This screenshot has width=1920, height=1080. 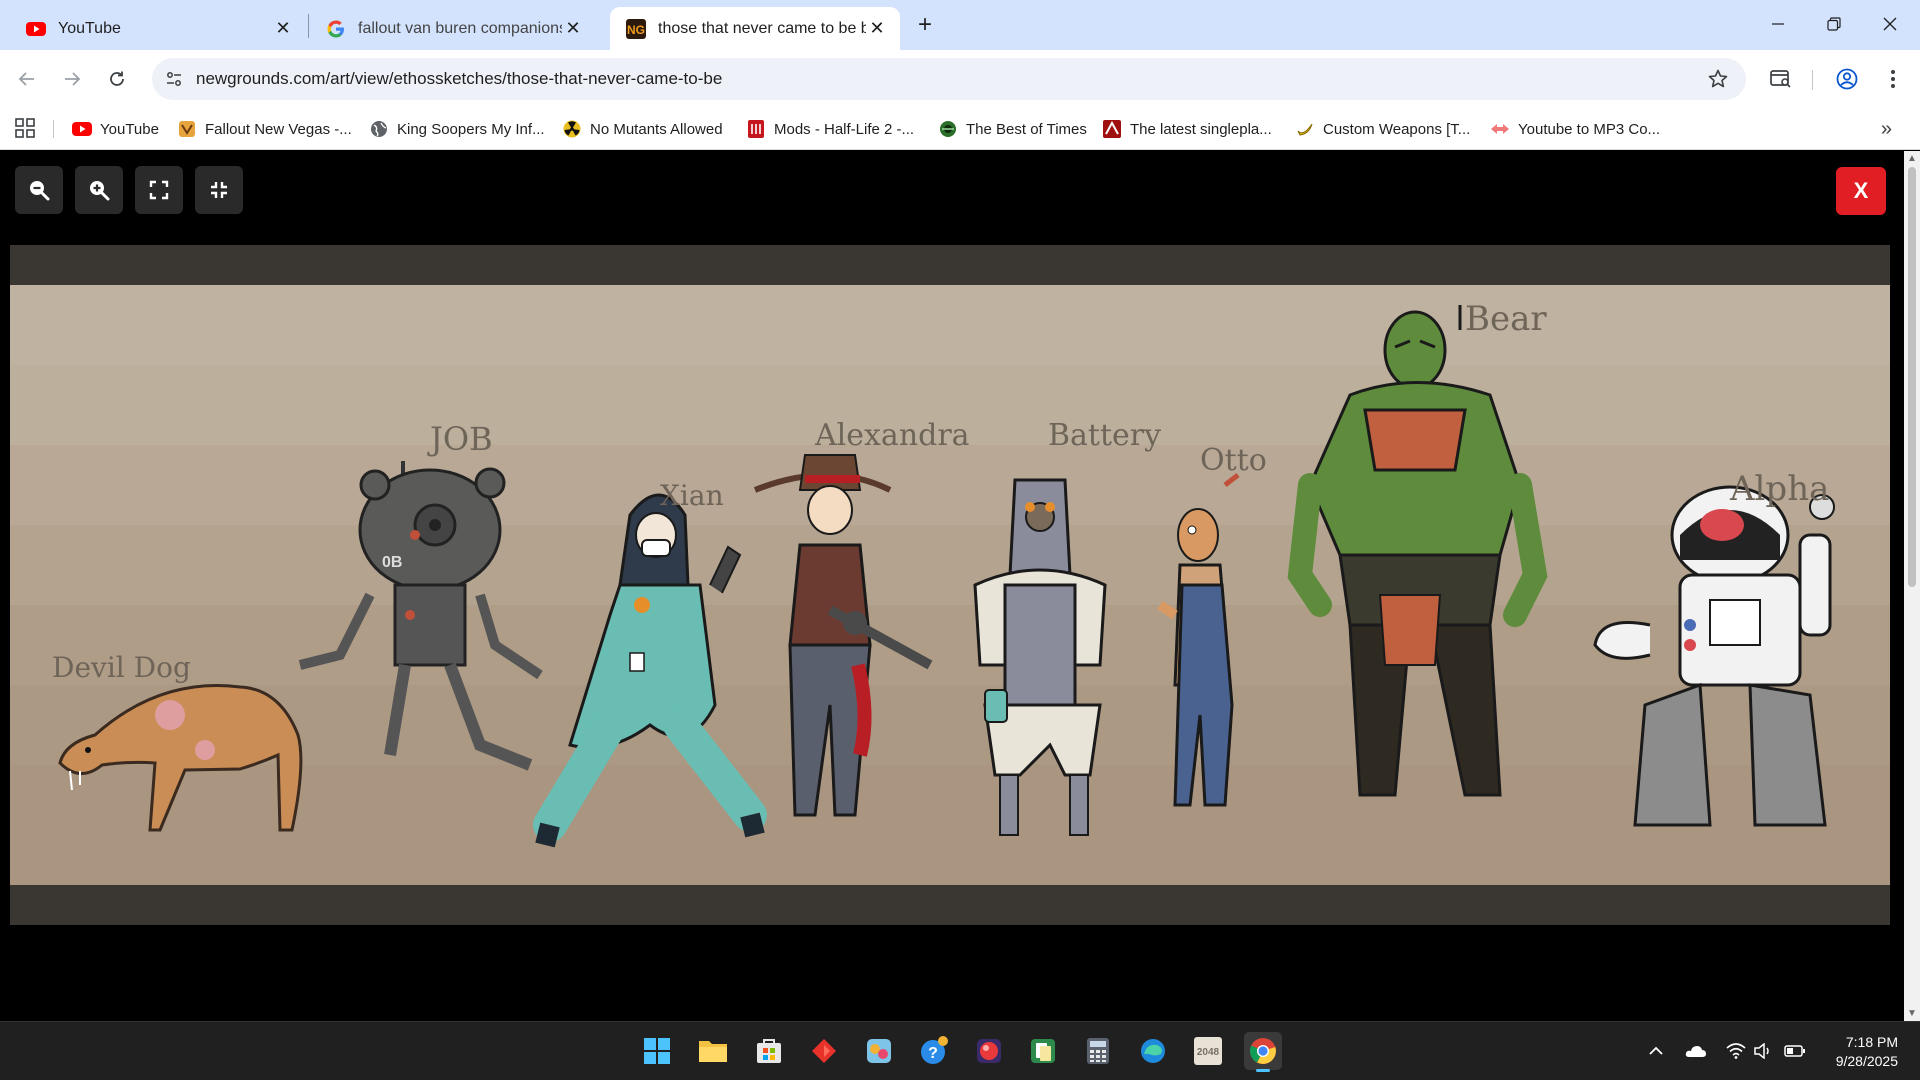 I want to click on toolbar-divider, so click(x=1812, y=80).